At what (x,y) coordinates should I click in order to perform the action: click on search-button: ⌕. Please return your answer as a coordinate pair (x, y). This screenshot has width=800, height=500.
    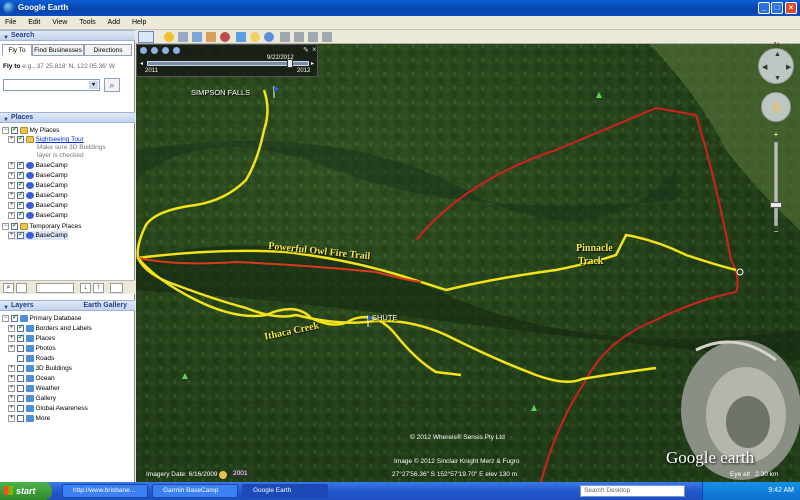
    Looking at the image, I should click on (112, 85).